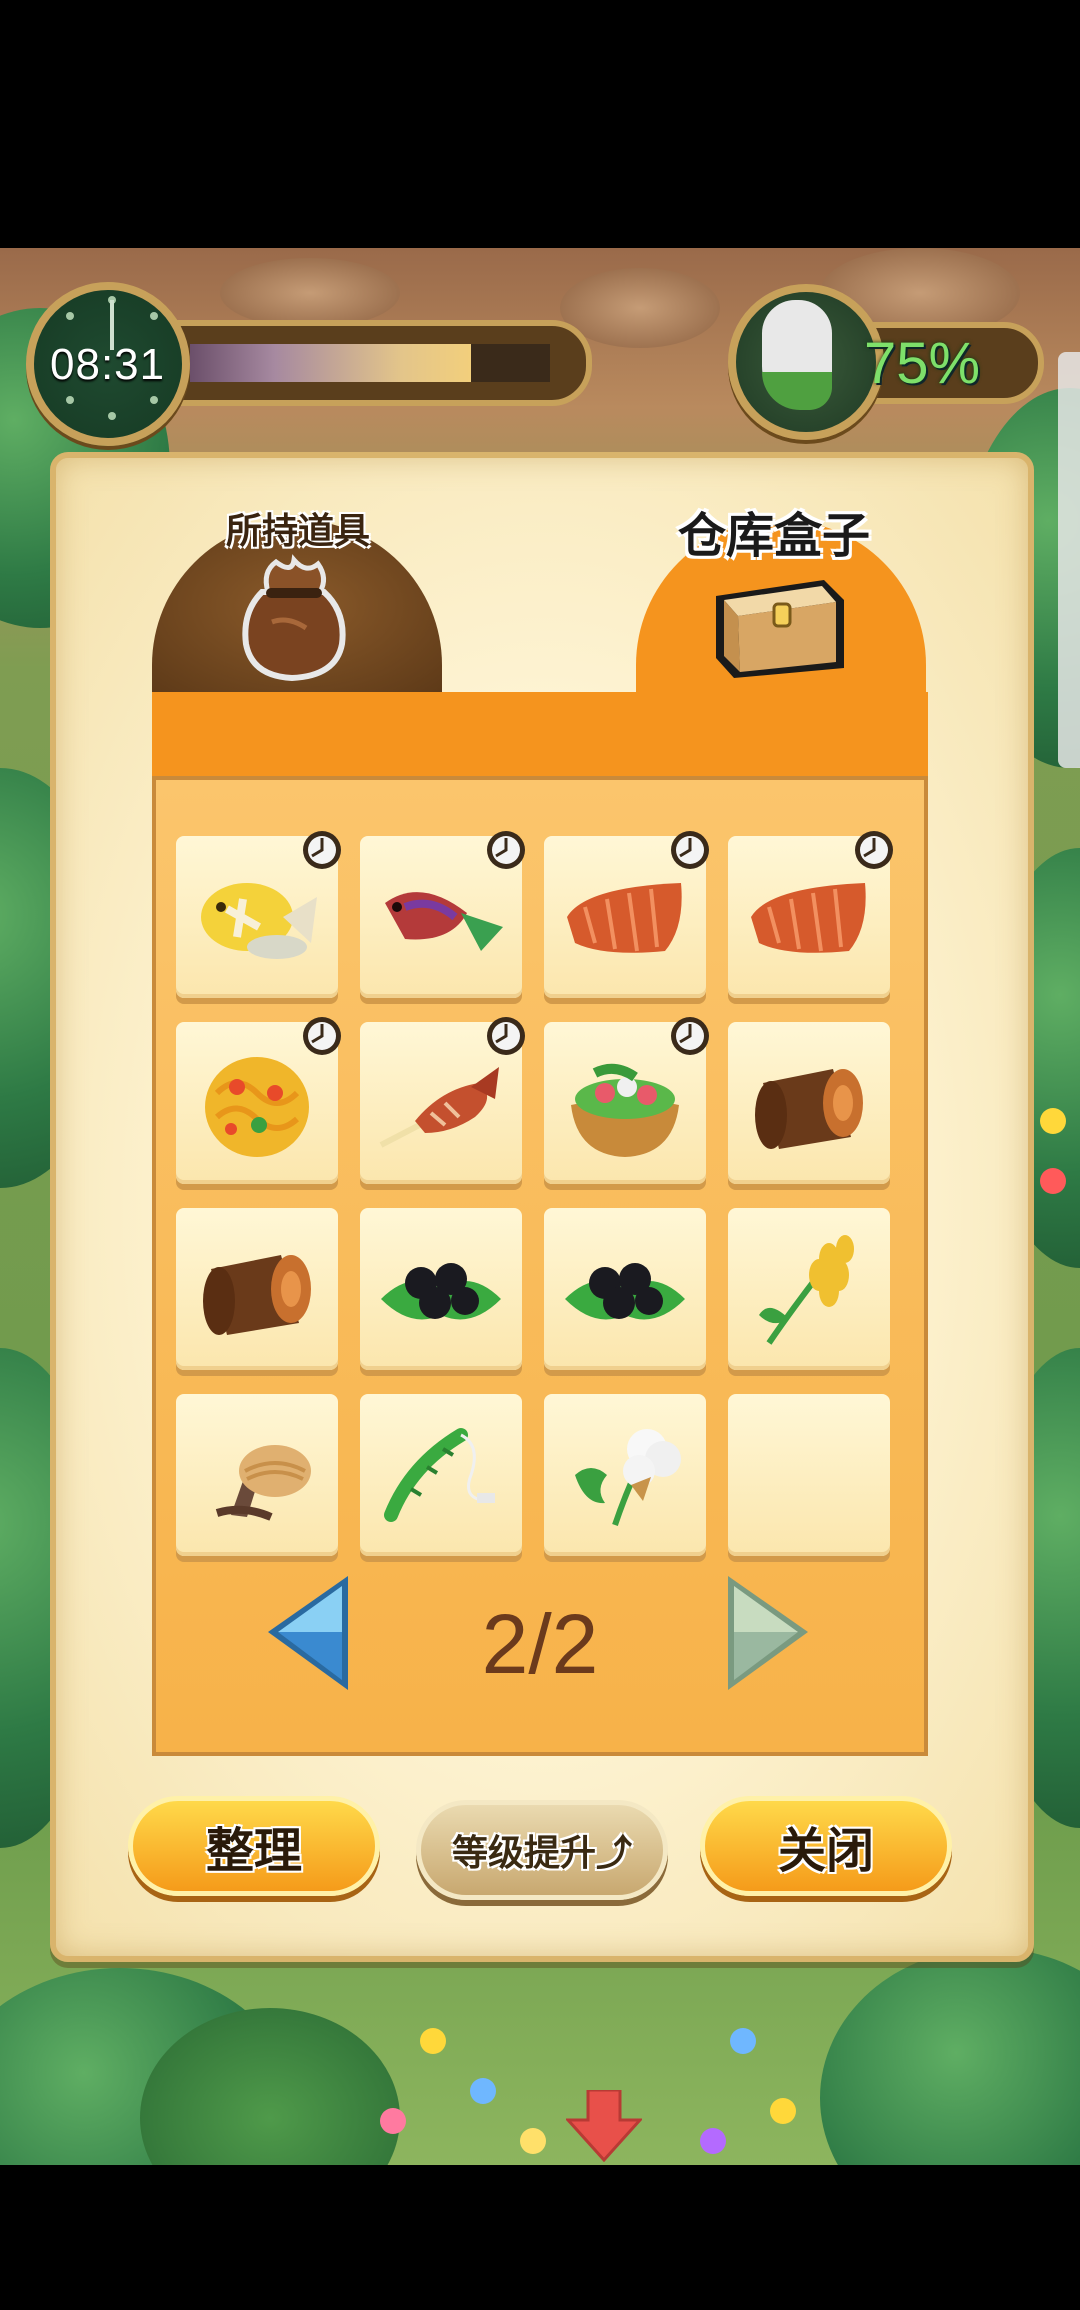  What do you see at coordinates (307, 1633) in the screenshot?
I see `prev-page-arrow-icon` at bounding box center [307, 1633].